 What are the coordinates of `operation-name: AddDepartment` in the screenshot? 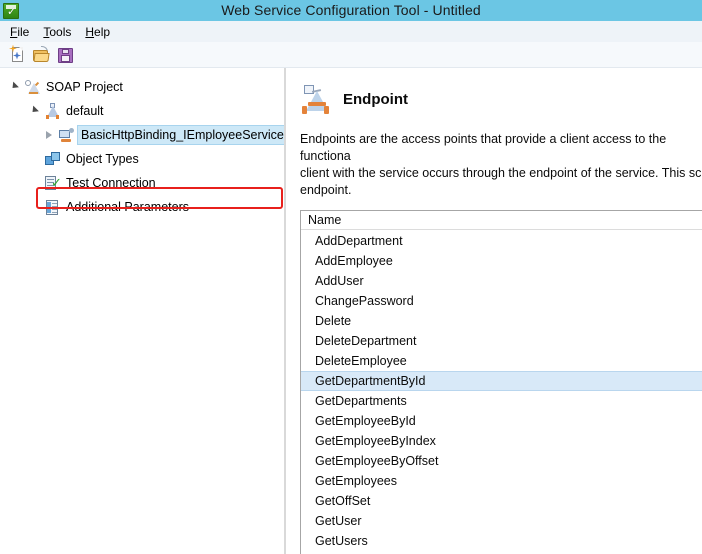 It's located at (359, 241).